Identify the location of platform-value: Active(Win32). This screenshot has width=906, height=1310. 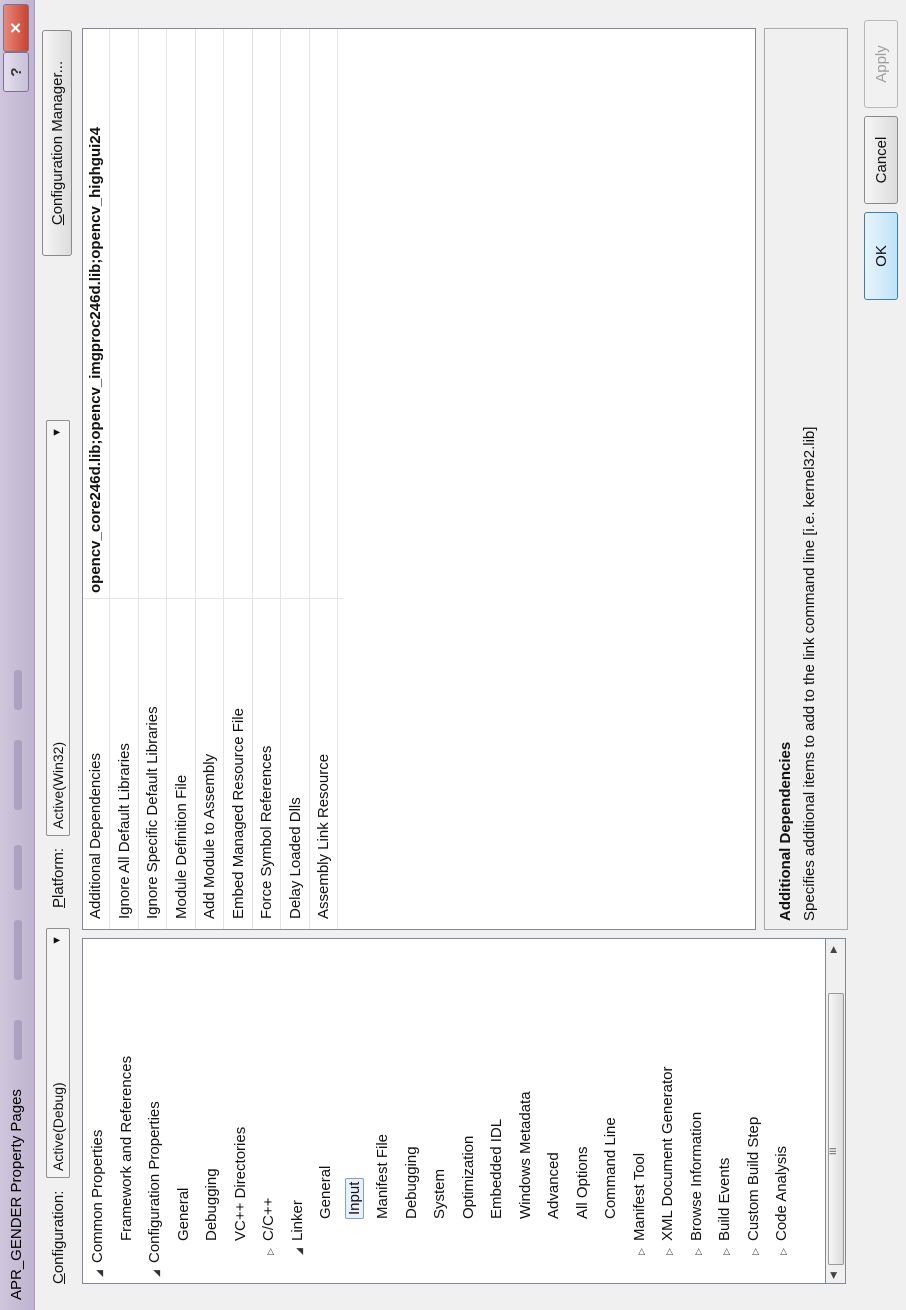
(58, 785).